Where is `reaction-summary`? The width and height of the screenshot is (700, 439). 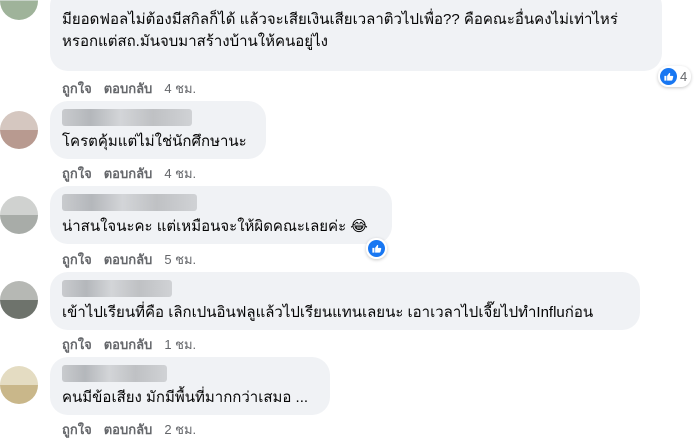
reaction-summary is located at coordinates (376, 248).